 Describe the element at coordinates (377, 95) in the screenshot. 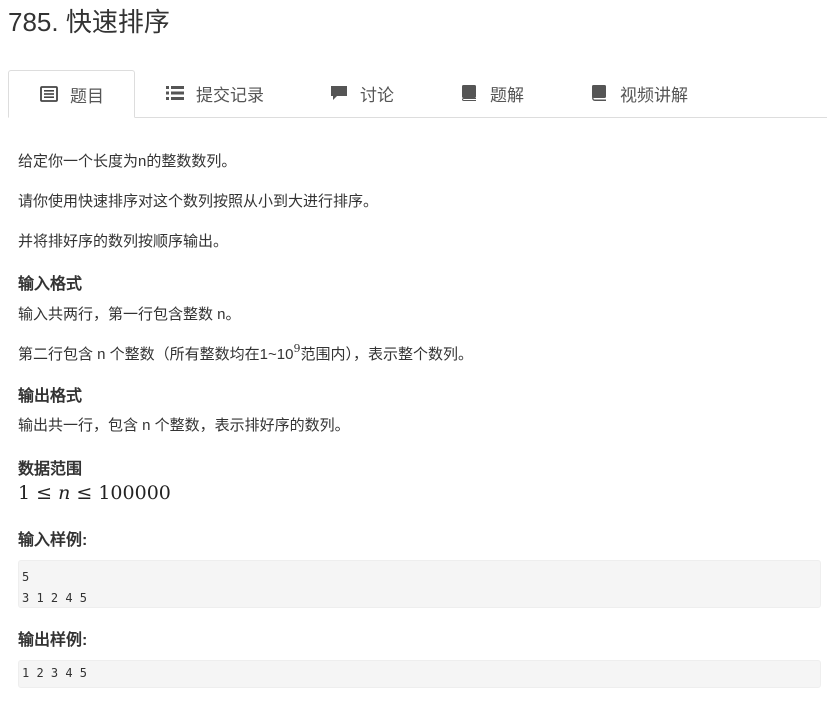

I see `tab-label: 讨论` at that location.